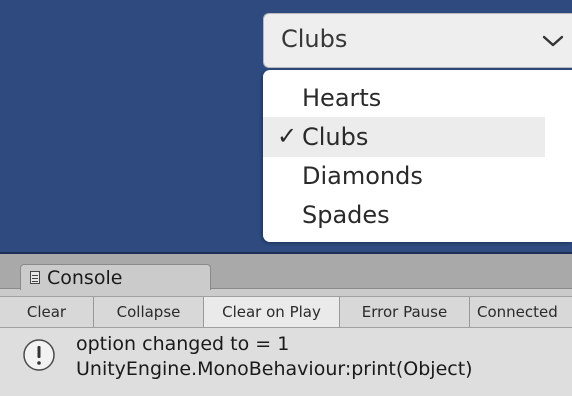 This screenshot has width=572, height=396. Describe the element at coordinates (335, 137) in the screenshot. I see `menu-option-label: Clubs` at that location.